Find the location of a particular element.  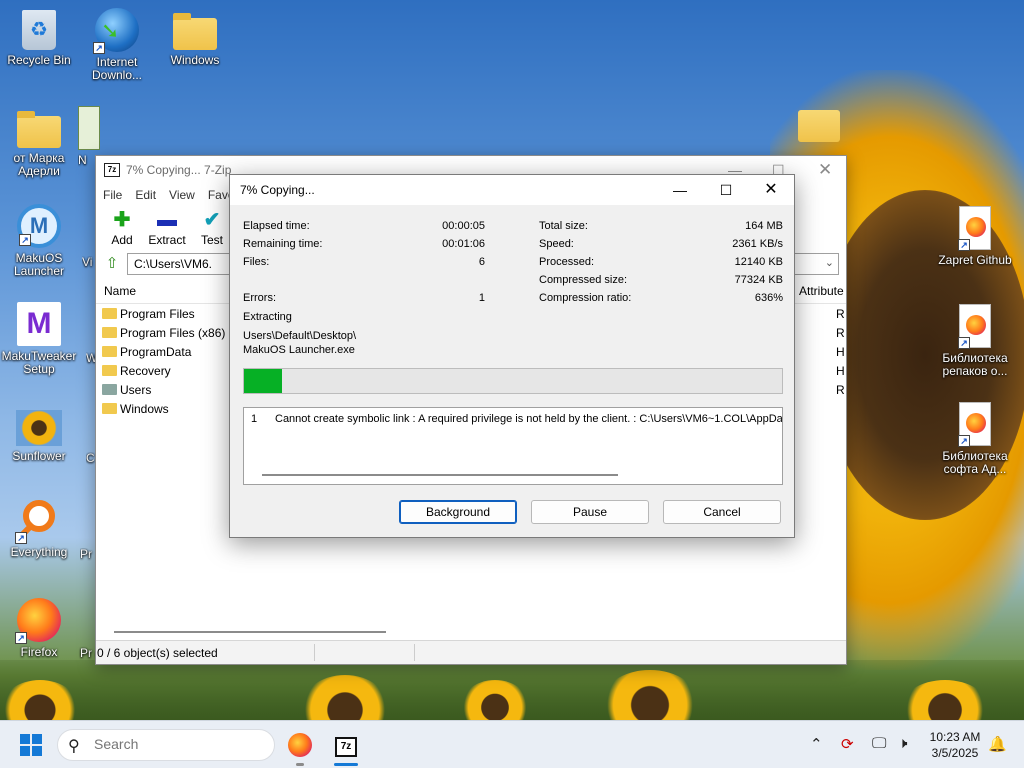

recycle-bin-icon: ♻ is located at coordinates (39, 30).